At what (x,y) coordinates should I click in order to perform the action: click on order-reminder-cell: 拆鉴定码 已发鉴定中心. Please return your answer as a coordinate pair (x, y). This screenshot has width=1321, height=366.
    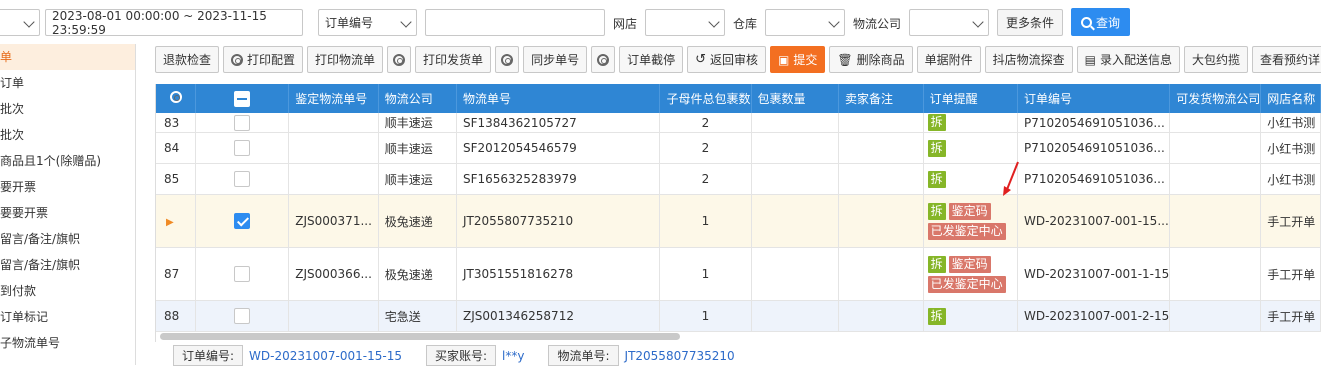
    Looking at the image, I should click on (970, 221).